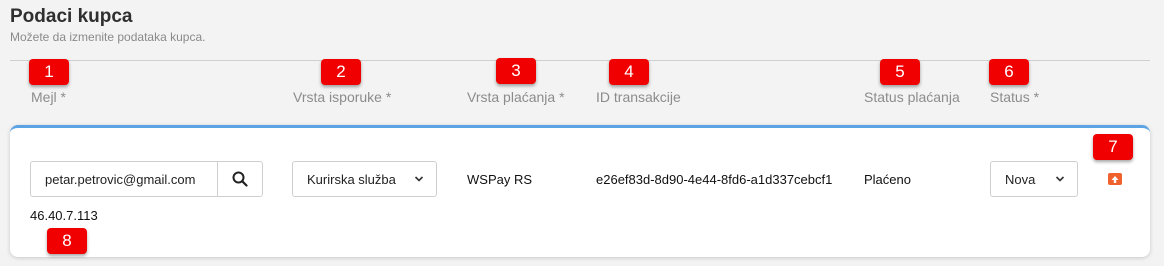  What do you see at coordinates (912, 97) in the screenshot?
I see `column-label-payment-status: Status plaćanja` at bounding box center [912, 97].